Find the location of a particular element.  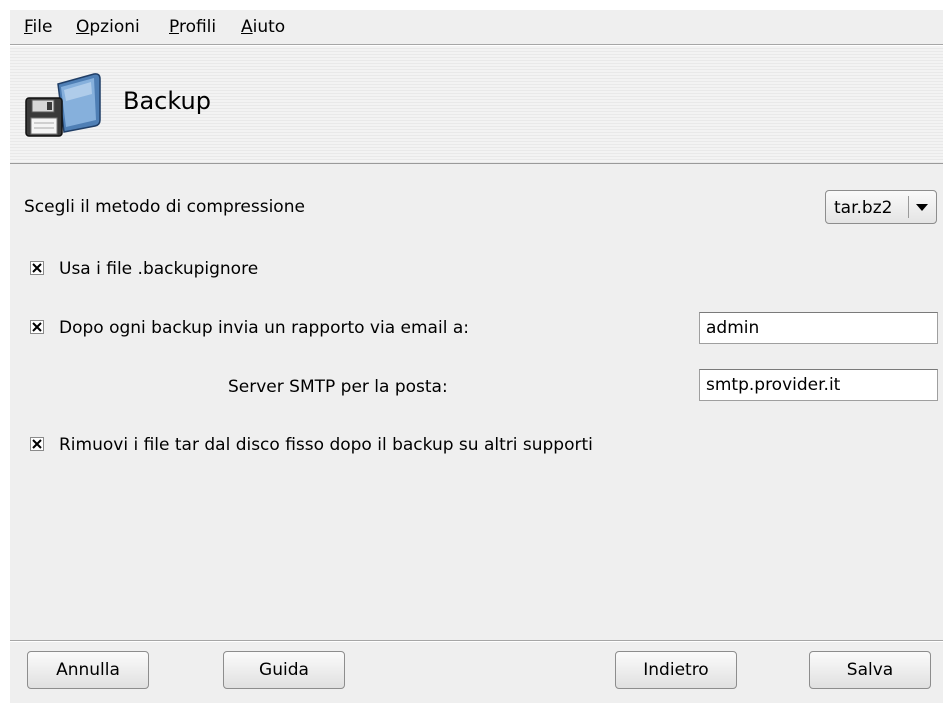

menu-aiuto-mnemonic: A is located at coordinates (247, 27).